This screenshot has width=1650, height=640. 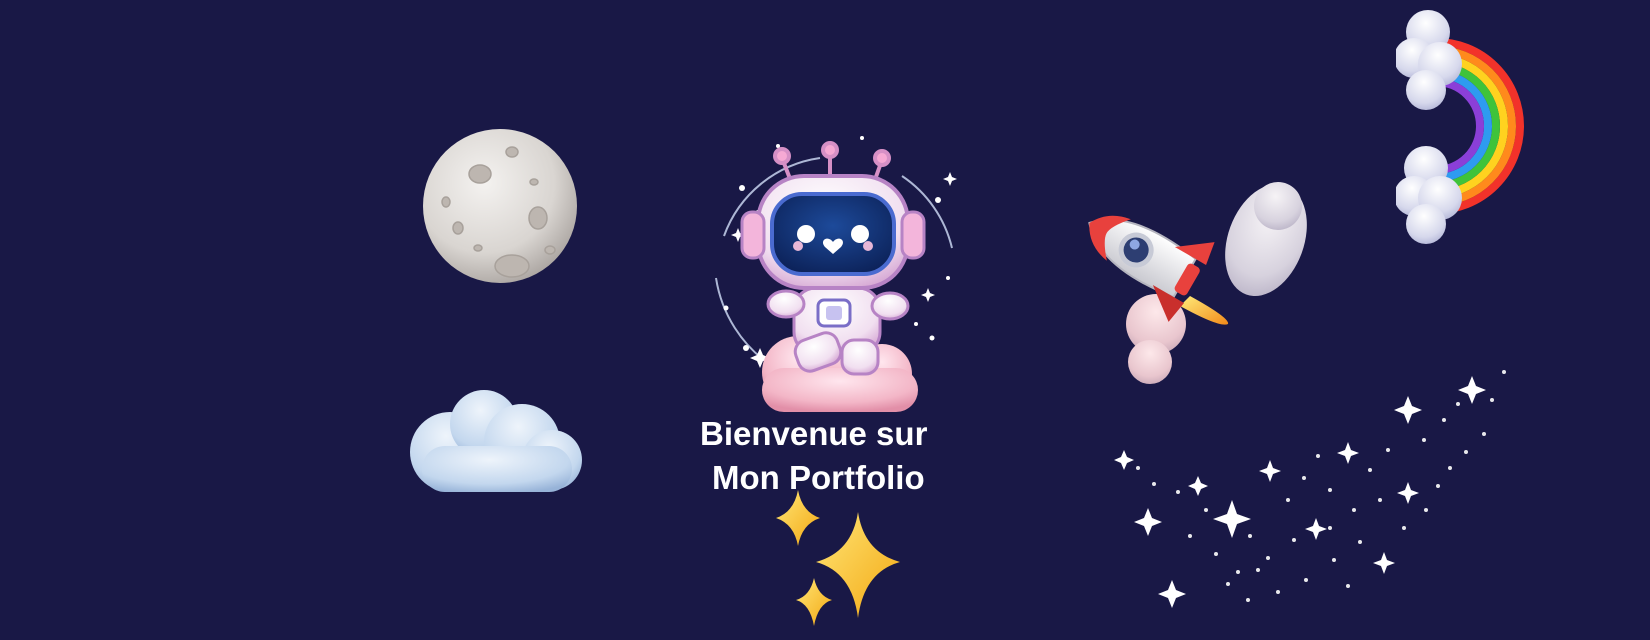 What do you see at coordinates (1310, 489) in the screenshot?
I see `star-trail-icon` at bounding box center [1310, 489].